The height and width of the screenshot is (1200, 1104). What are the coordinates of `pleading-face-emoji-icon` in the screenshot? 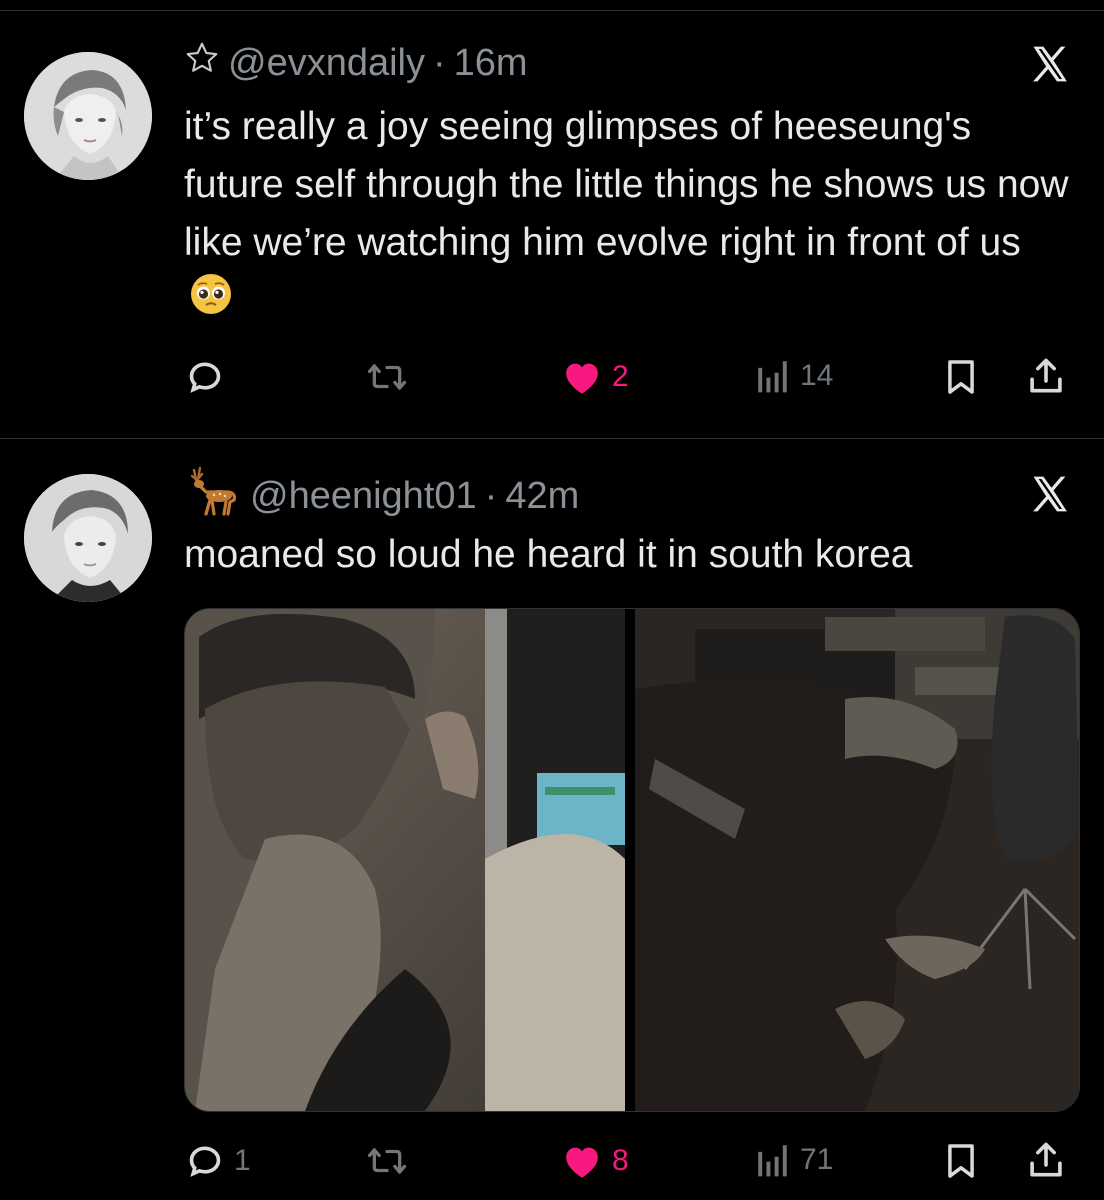 It's located at (211, 302).